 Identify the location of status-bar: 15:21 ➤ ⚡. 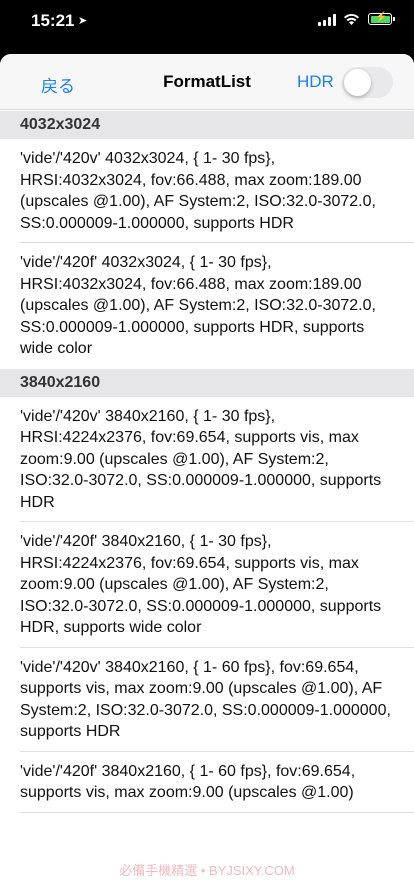
(207, 25).